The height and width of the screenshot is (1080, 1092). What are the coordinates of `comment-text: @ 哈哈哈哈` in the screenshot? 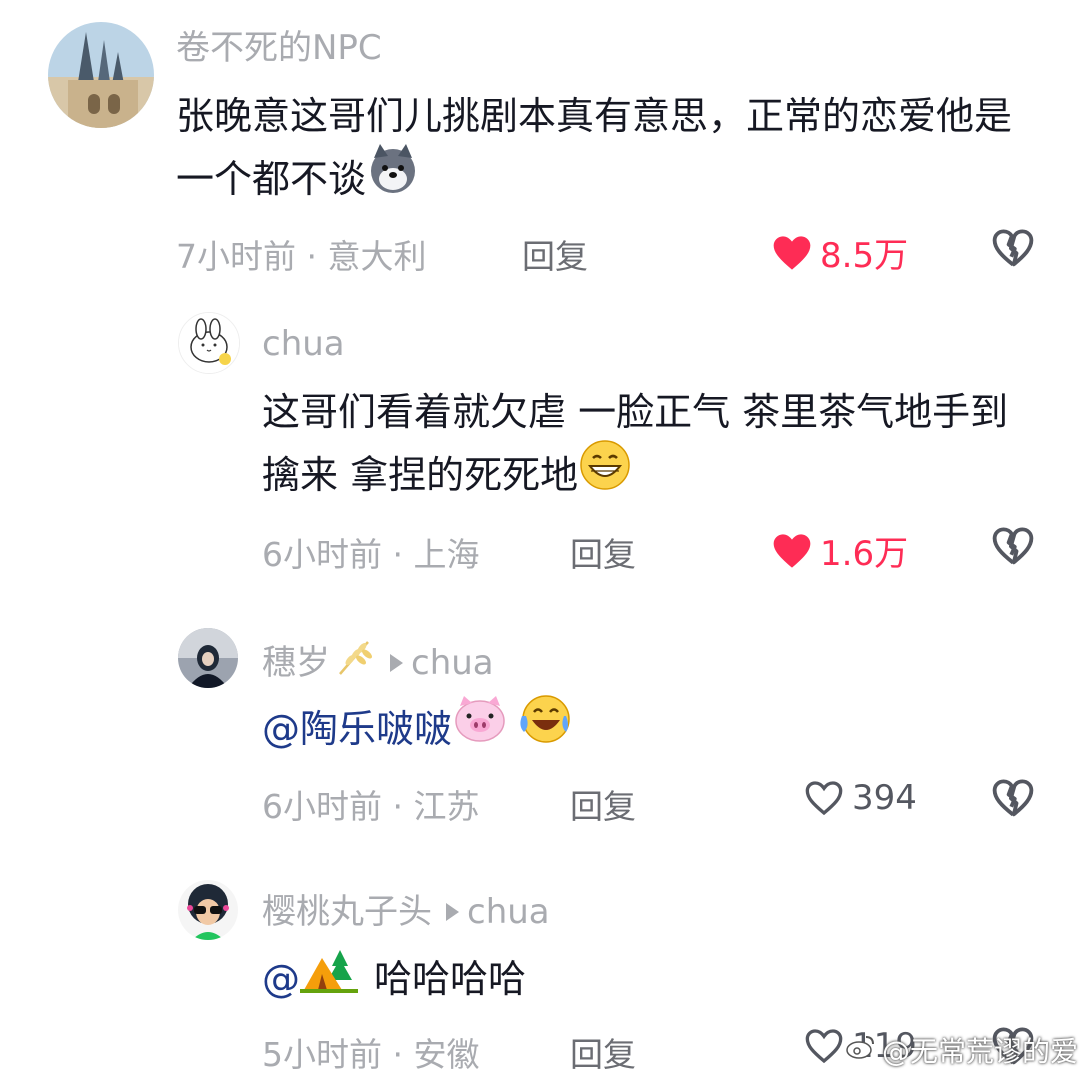 It's located at (652, 981).